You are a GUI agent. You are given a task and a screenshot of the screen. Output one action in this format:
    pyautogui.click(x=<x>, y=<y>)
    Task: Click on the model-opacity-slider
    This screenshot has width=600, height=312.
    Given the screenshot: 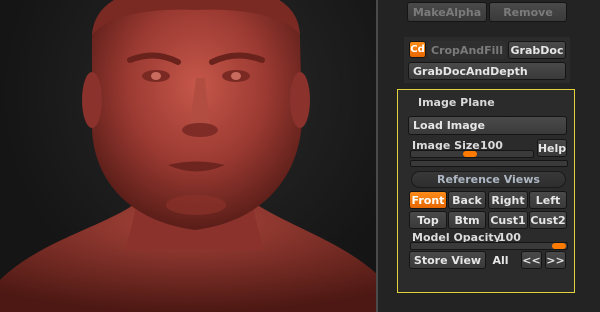 What is the action you would take?
    pyautogui.click(x=489, y=246)
    